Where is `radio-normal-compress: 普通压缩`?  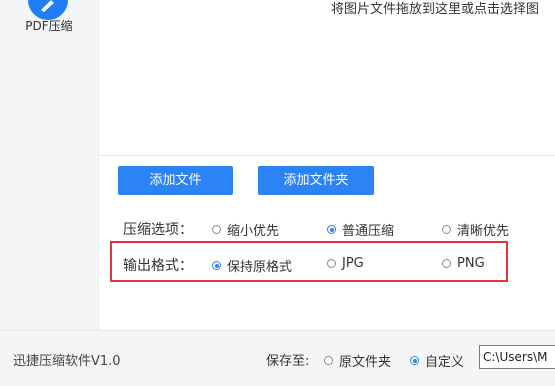 radio-normal-compress: 普通压缩 is located at coordinates (360, 229).